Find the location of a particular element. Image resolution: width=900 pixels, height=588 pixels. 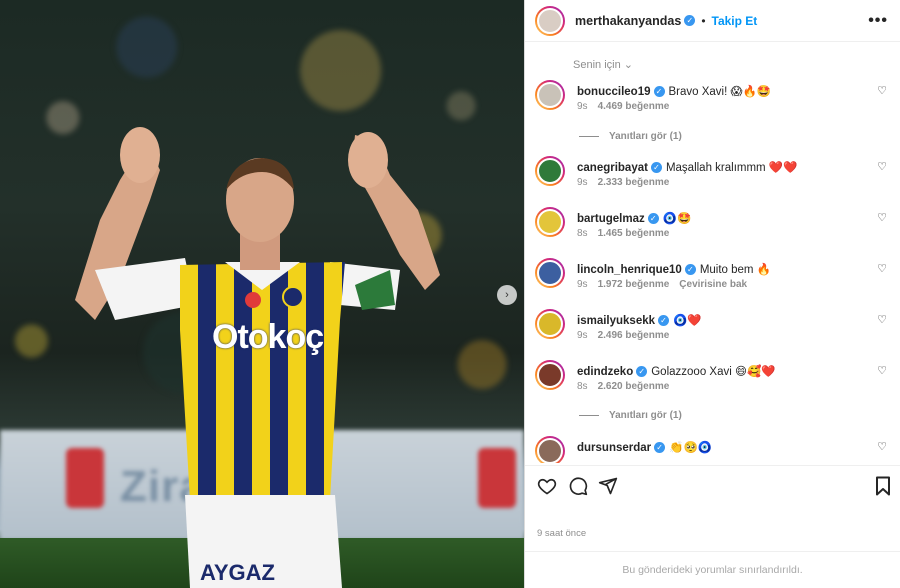

follow-button: Takip Et is located at coordinates (735, 21).